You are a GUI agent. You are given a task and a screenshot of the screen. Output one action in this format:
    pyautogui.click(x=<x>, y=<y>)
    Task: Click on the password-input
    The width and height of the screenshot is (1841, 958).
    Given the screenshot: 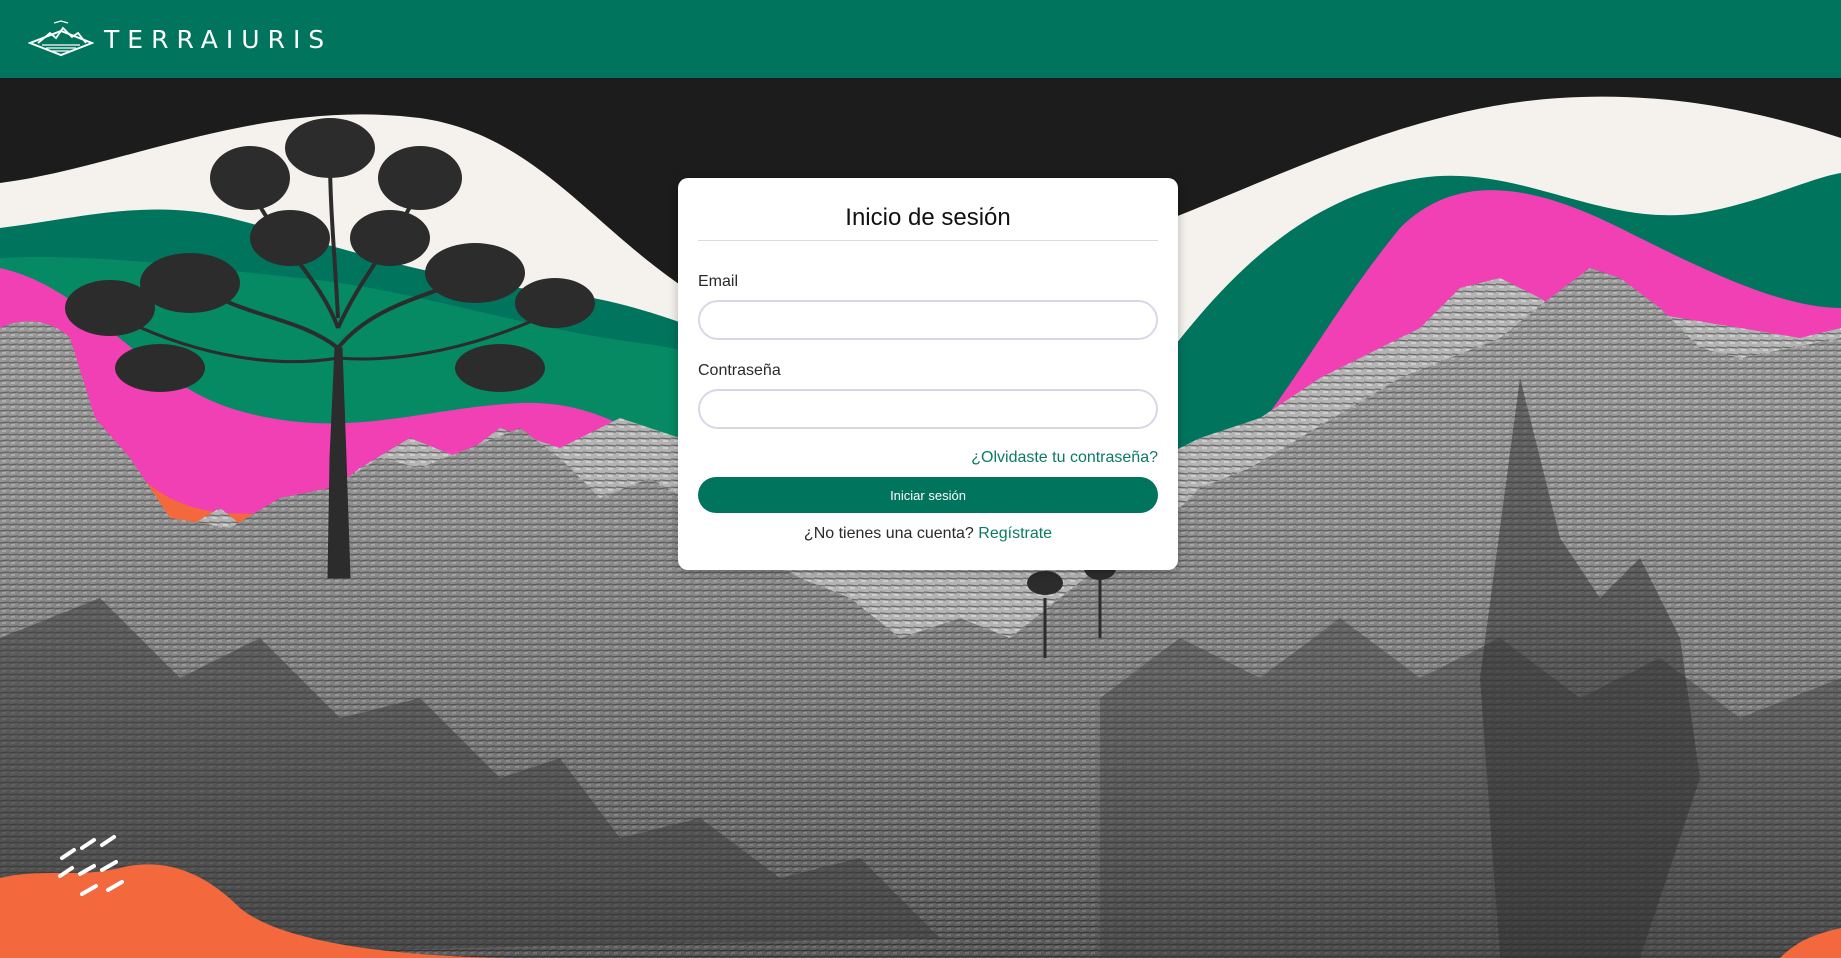 What is the action you would take?
    pyautogui.click(x=928, y=409)
    